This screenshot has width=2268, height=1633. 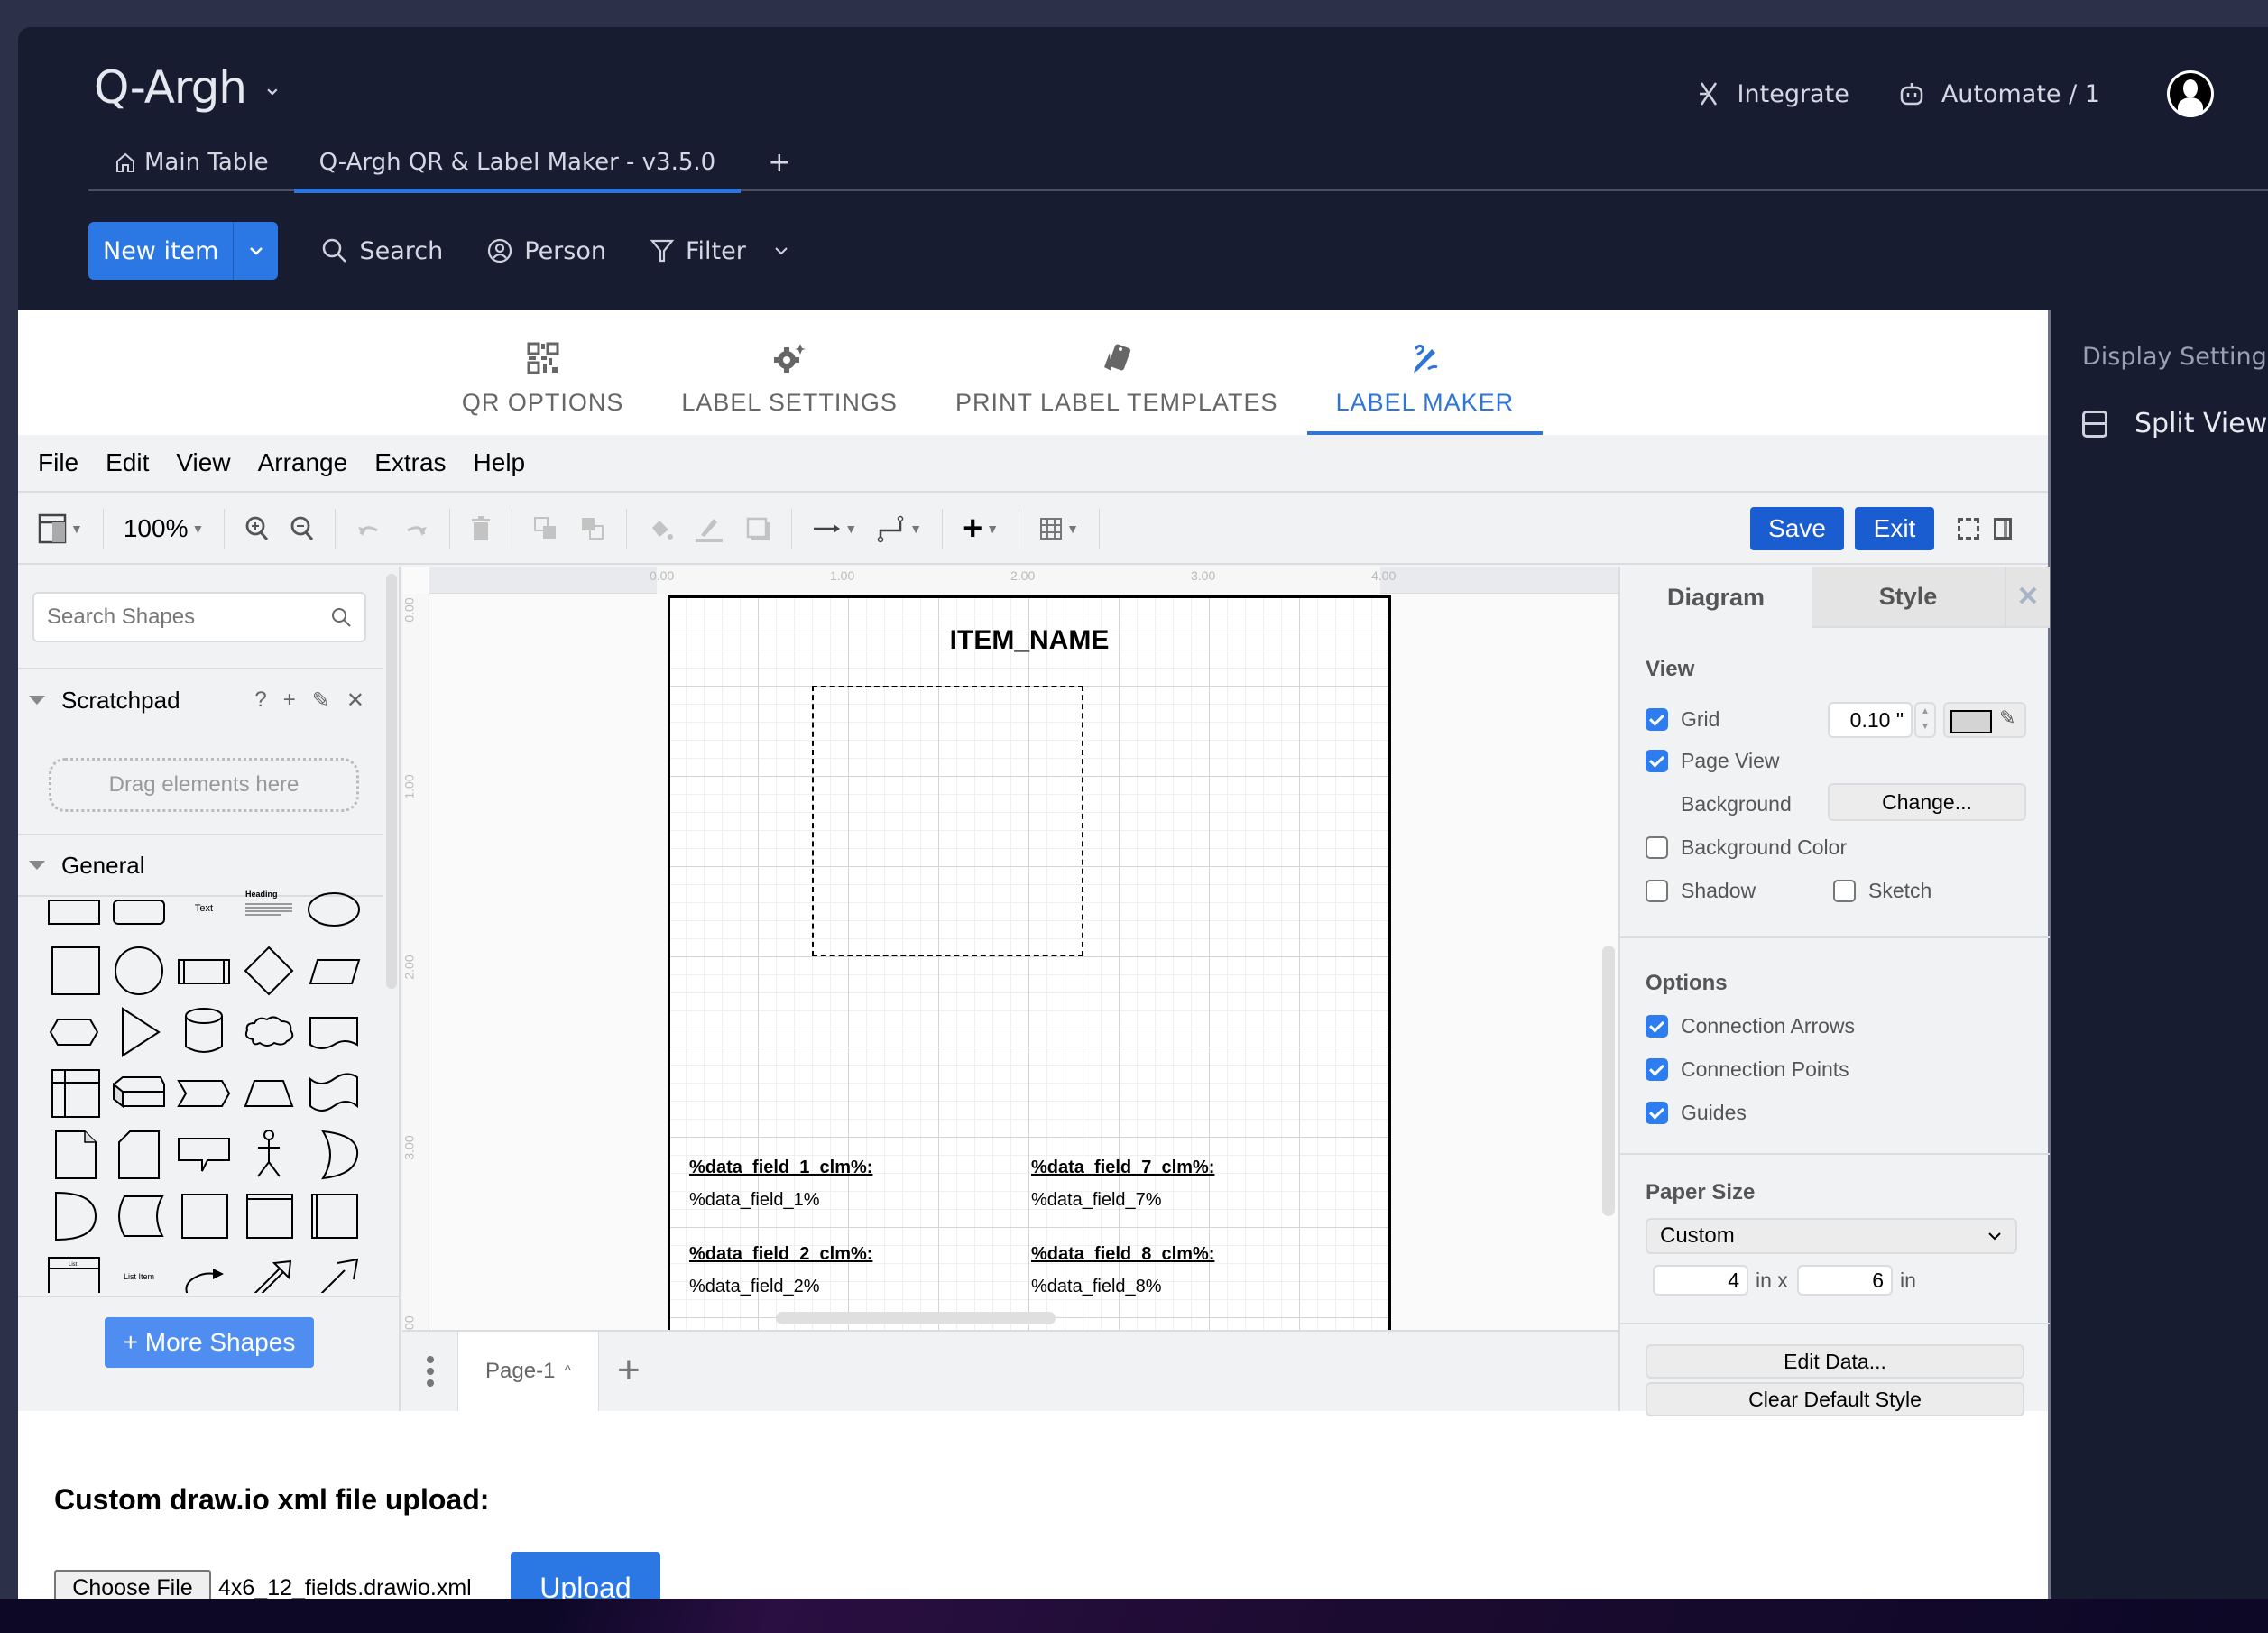 I want to click on shadow-checkbox, so click(x=1657, y=891).